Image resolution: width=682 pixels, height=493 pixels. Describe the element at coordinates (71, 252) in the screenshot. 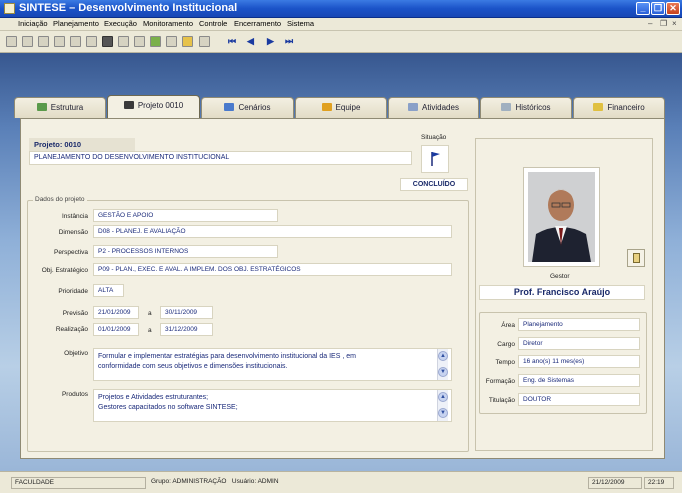

I see `perspectiva-label: Perspectiva` at that location.